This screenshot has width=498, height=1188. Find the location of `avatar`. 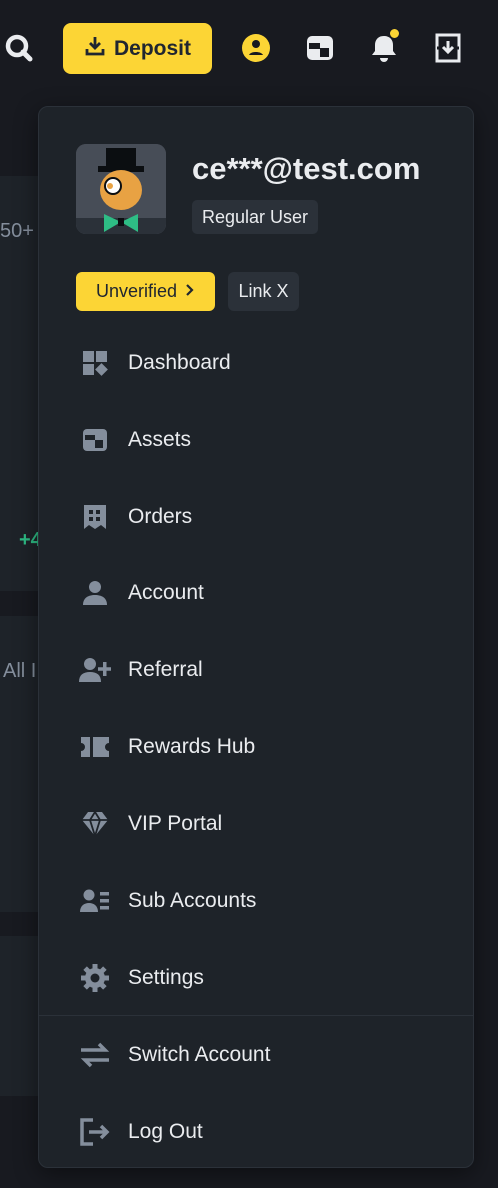

avatar is located at coordinates (121, 189).